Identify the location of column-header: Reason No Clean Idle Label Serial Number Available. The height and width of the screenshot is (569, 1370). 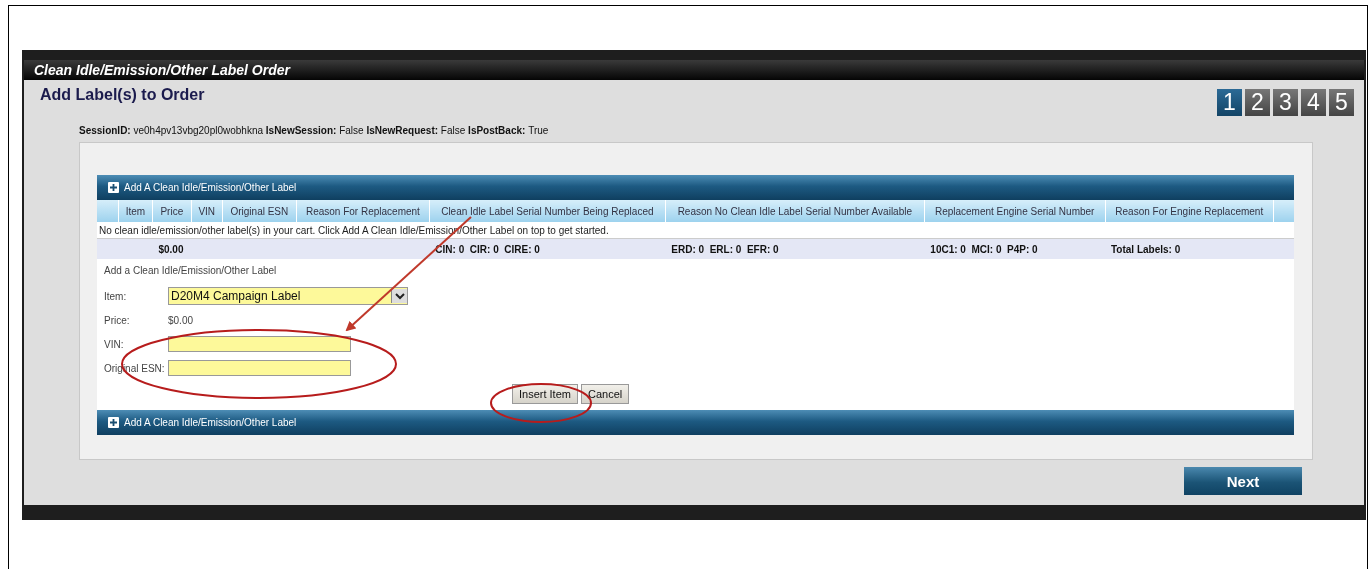
(795, 211).